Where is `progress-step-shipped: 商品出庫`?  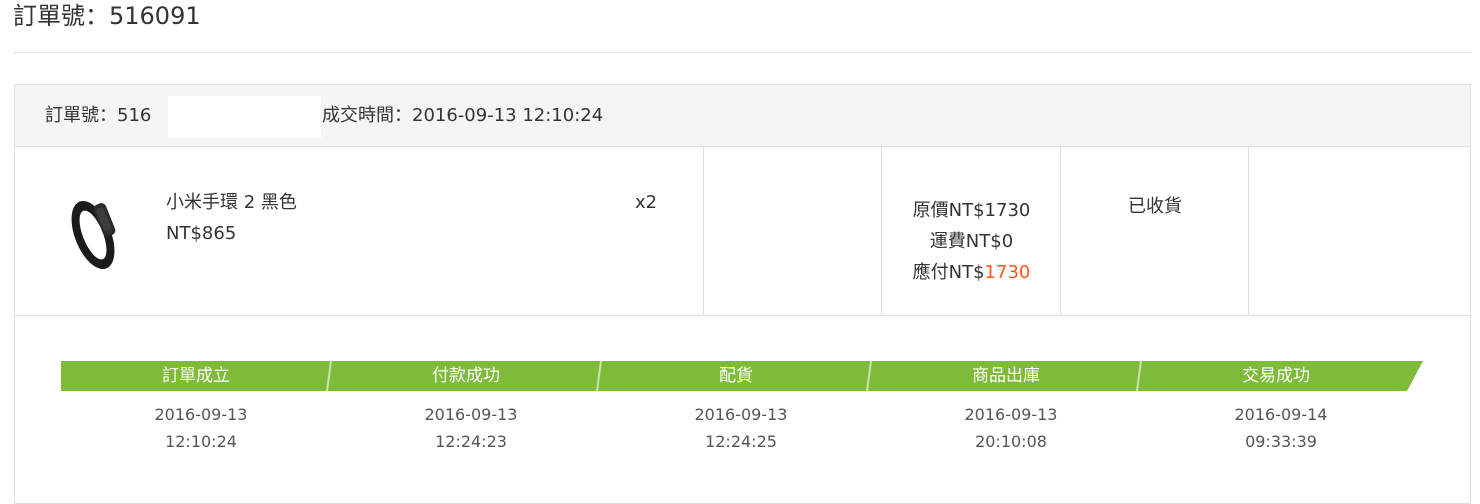 progress-step-shipped: 商品出庫 is located at coordinates (1006, 376).